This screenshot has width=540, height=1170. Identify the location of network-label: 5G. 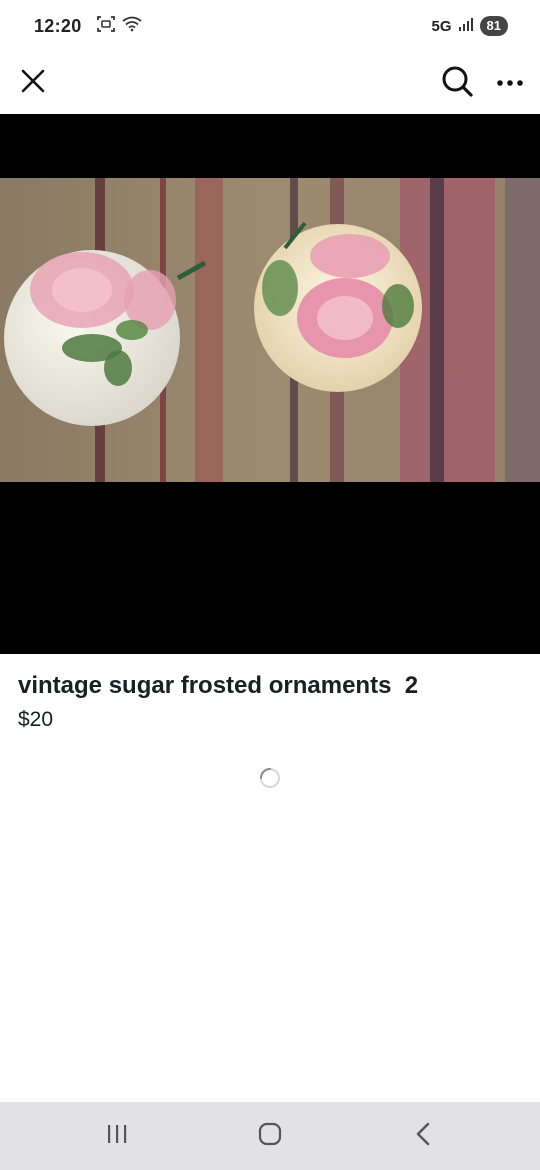
(441, 26).